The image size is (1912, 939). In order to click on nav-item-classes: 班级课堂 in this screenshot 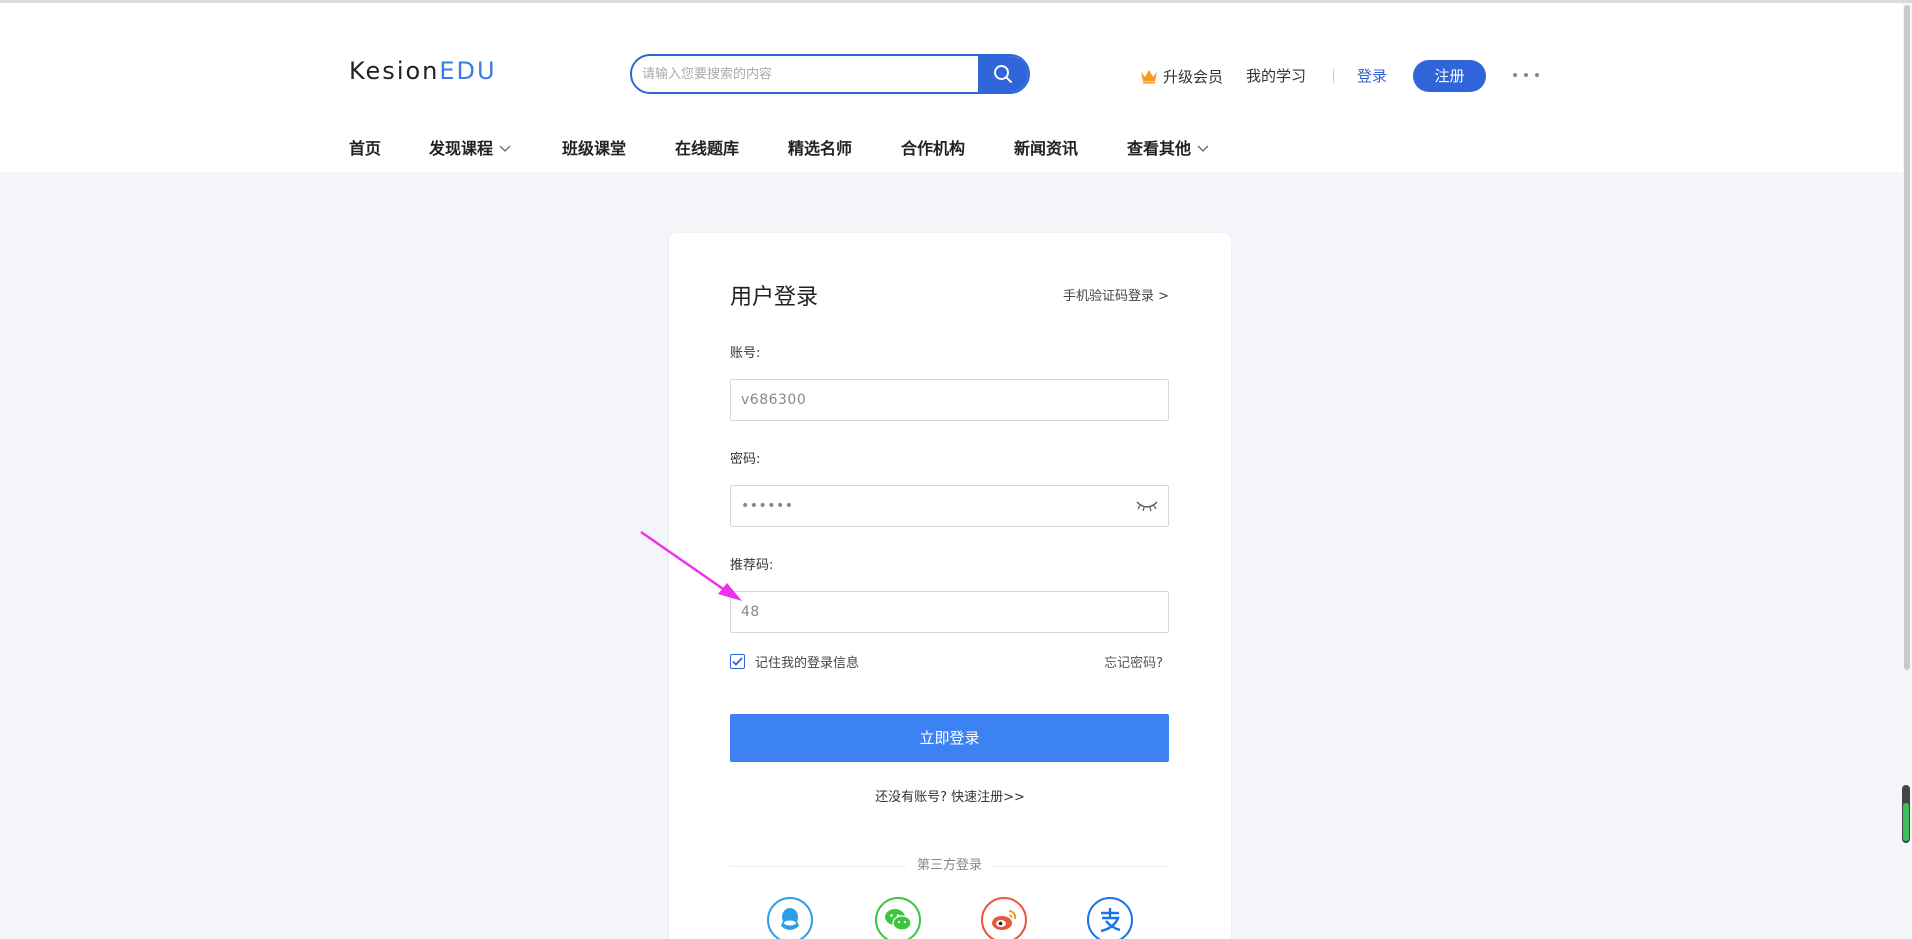, I will do `click(594, 149)`.